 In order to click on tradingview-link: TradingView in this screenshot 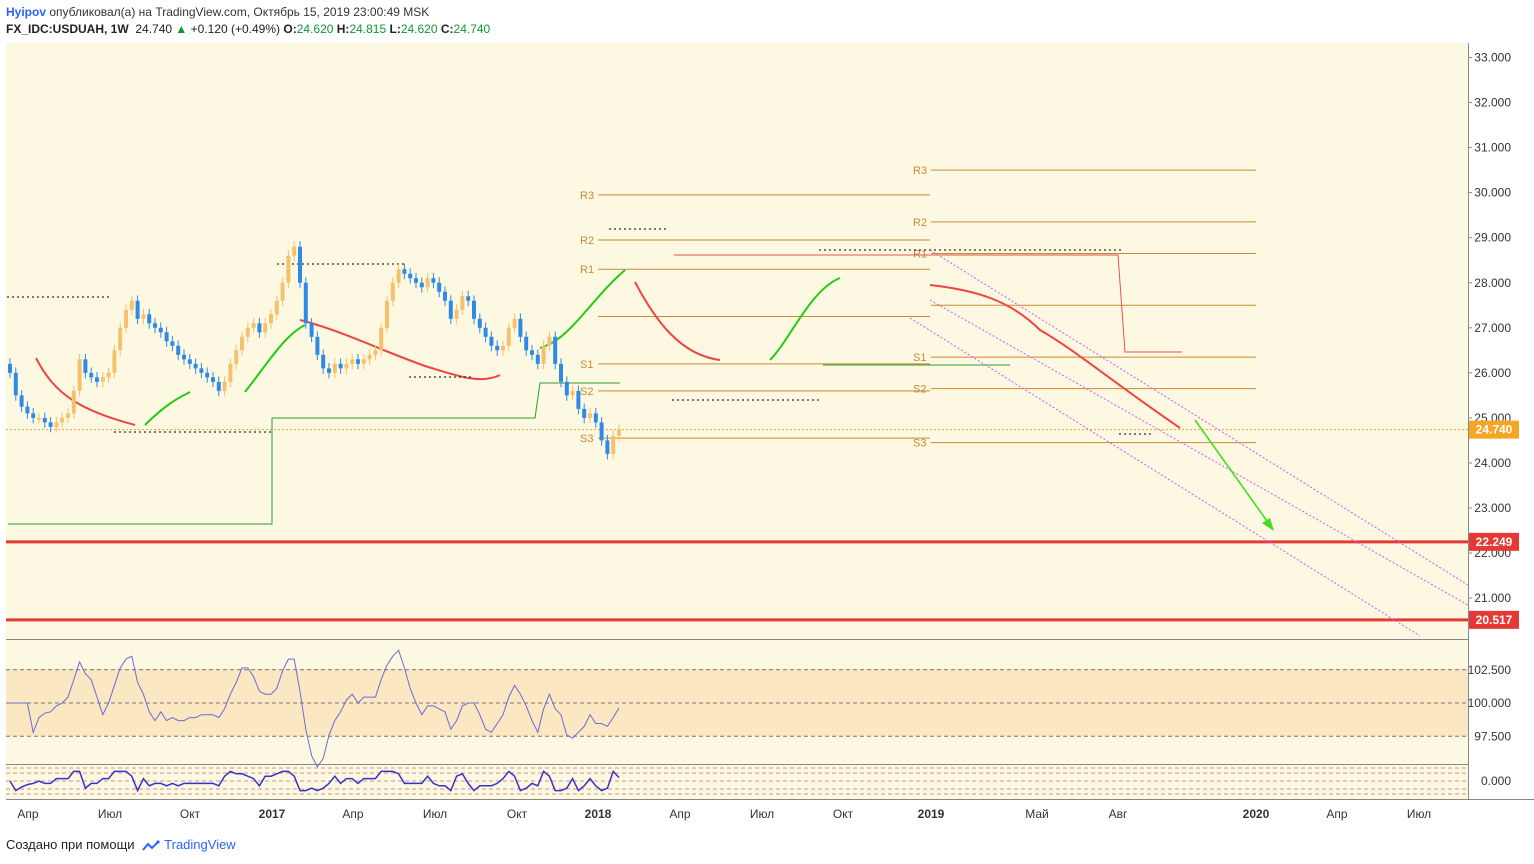, I will do `click(200, 844)`.